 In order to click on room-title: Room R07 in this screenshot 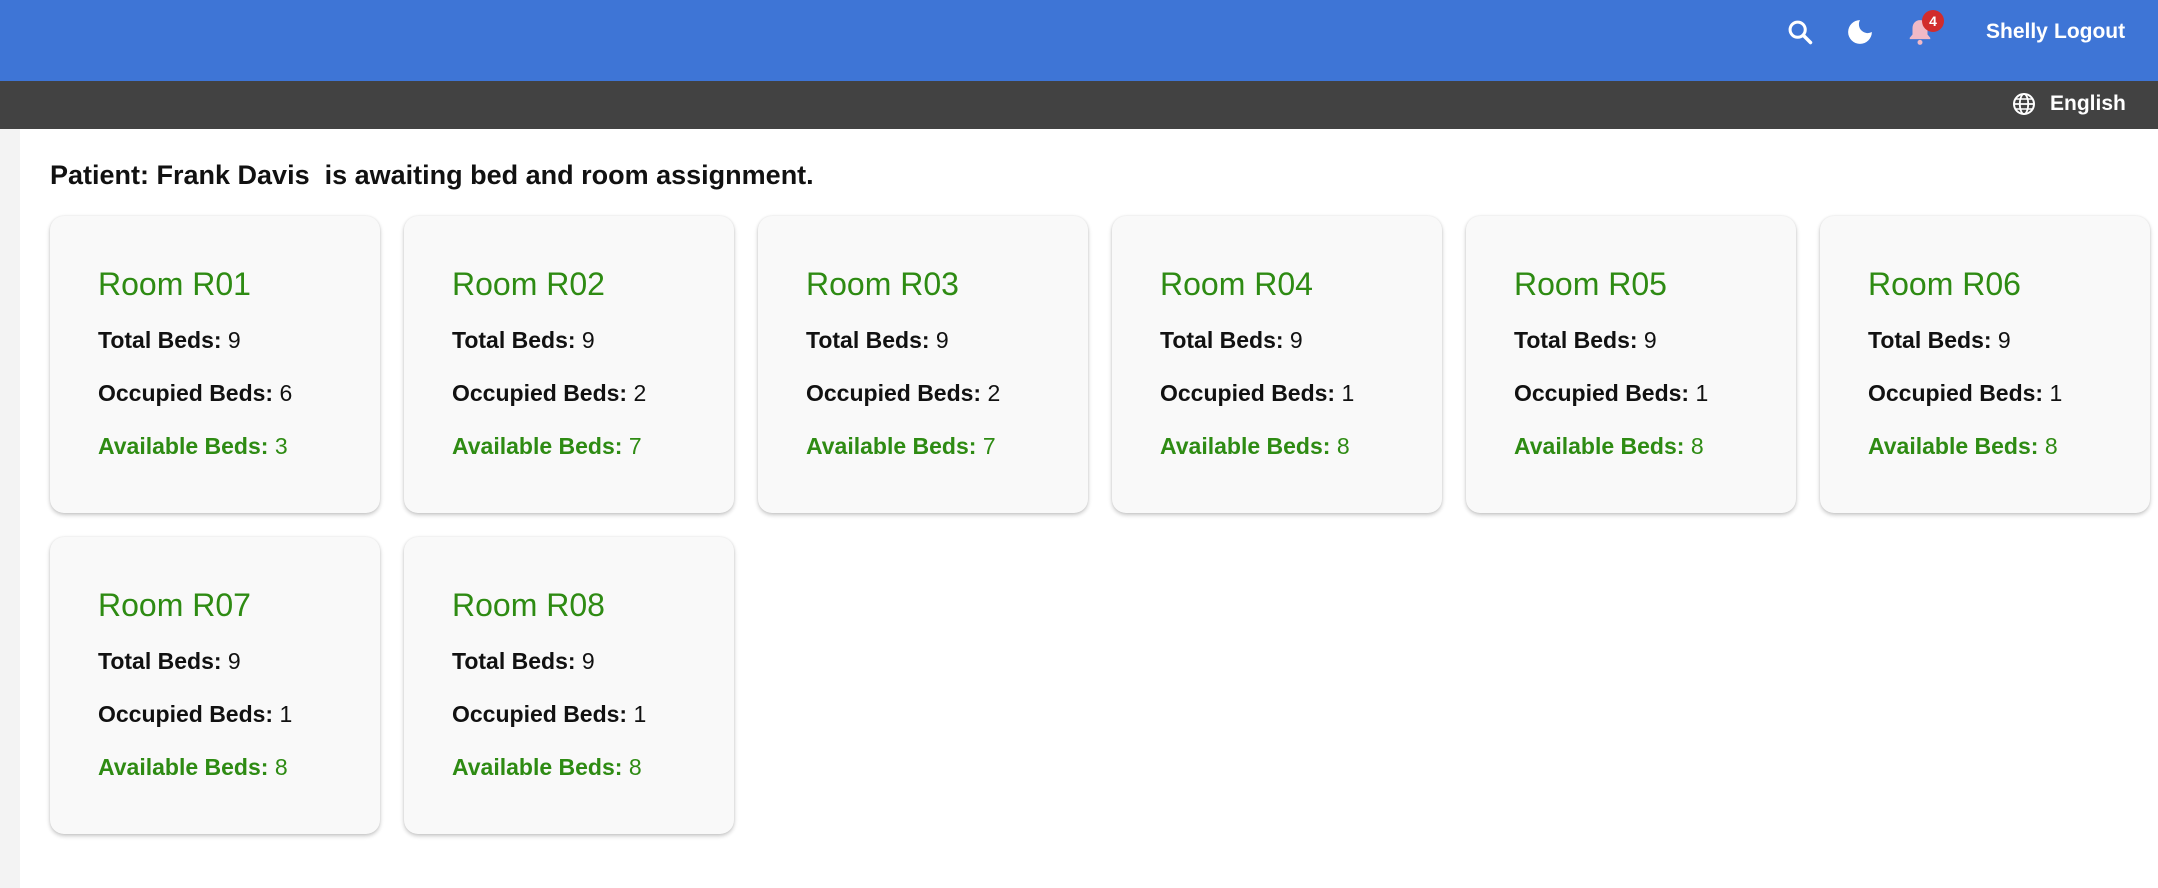, I will do `click(174, 605)`.